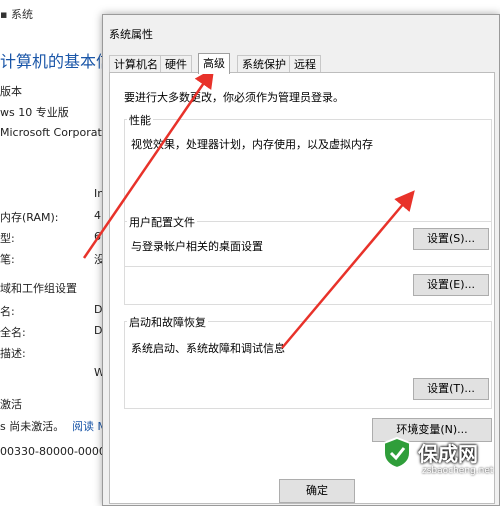  I want to click on pen-touch-label: 笔:, so click(7, 259).